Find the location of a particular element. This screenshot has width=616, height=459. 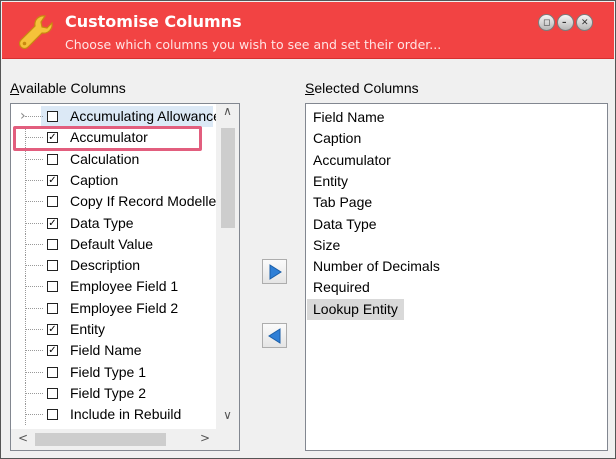

tree-item: Field Type 1 is located at coordinates (112, 372).